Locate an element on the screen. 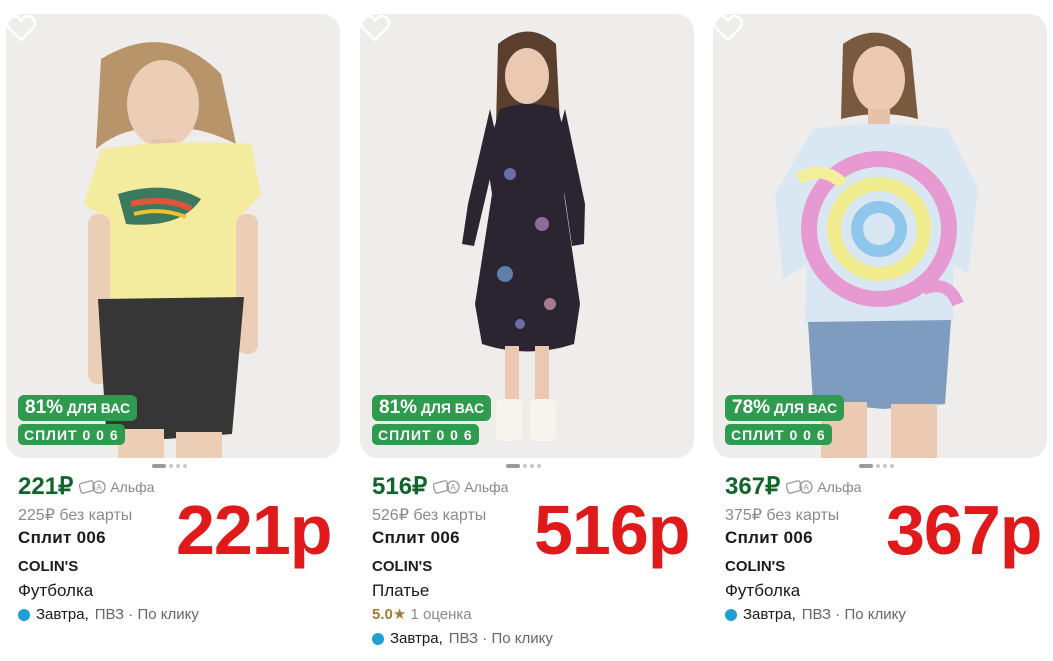 The height and width of the screenshot is (661, 1053). price-row: 221₽ А Альфа is located at coordinates (86, 486).